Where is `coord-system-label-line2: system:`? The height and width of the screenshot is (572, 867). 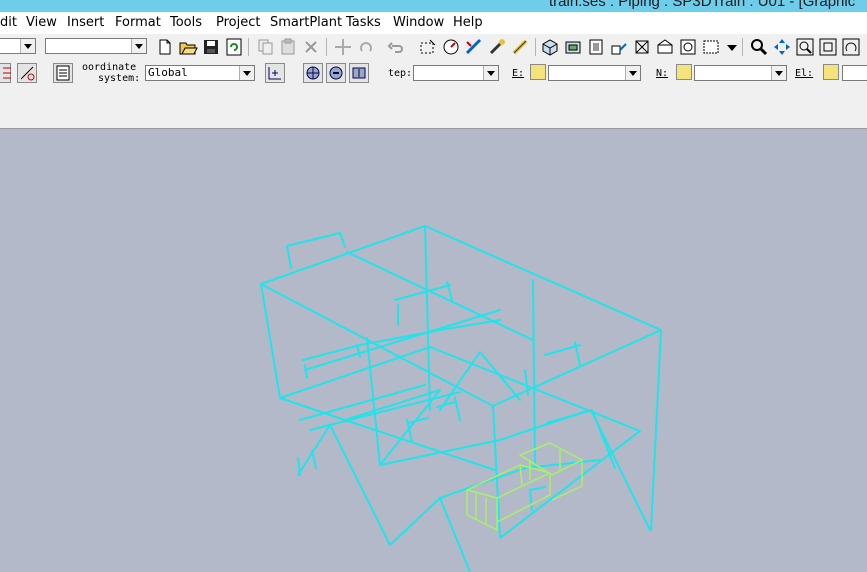
coord-system-label-line2: system: is located at coordinates (119, 78).